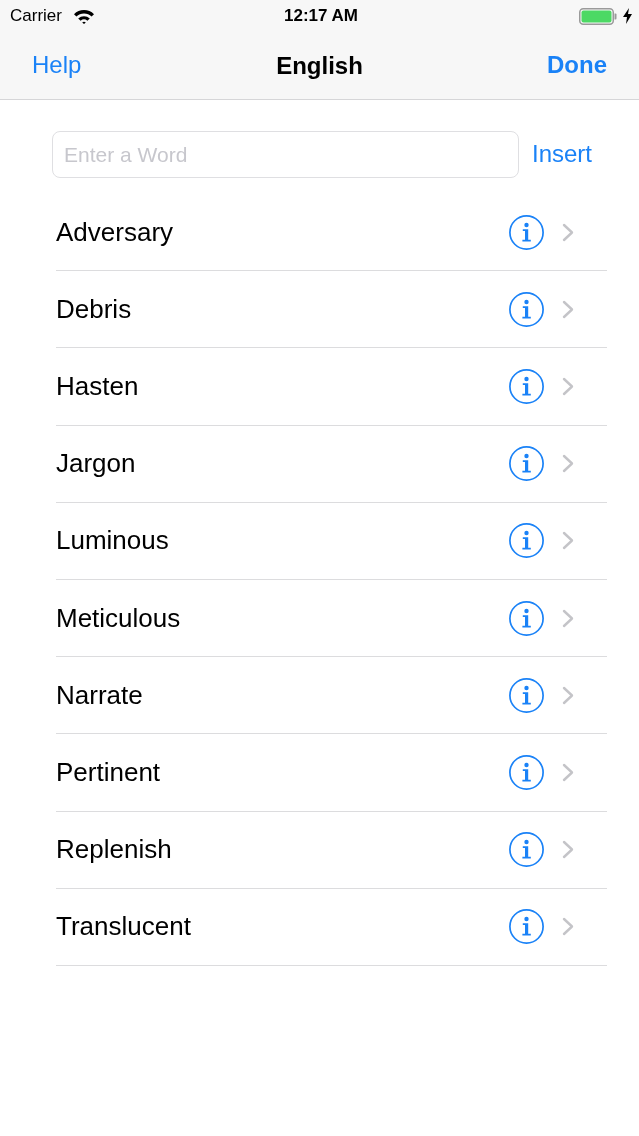 The image size is (639, 1136). I want to click on wifi-icon, so click(83, 16).